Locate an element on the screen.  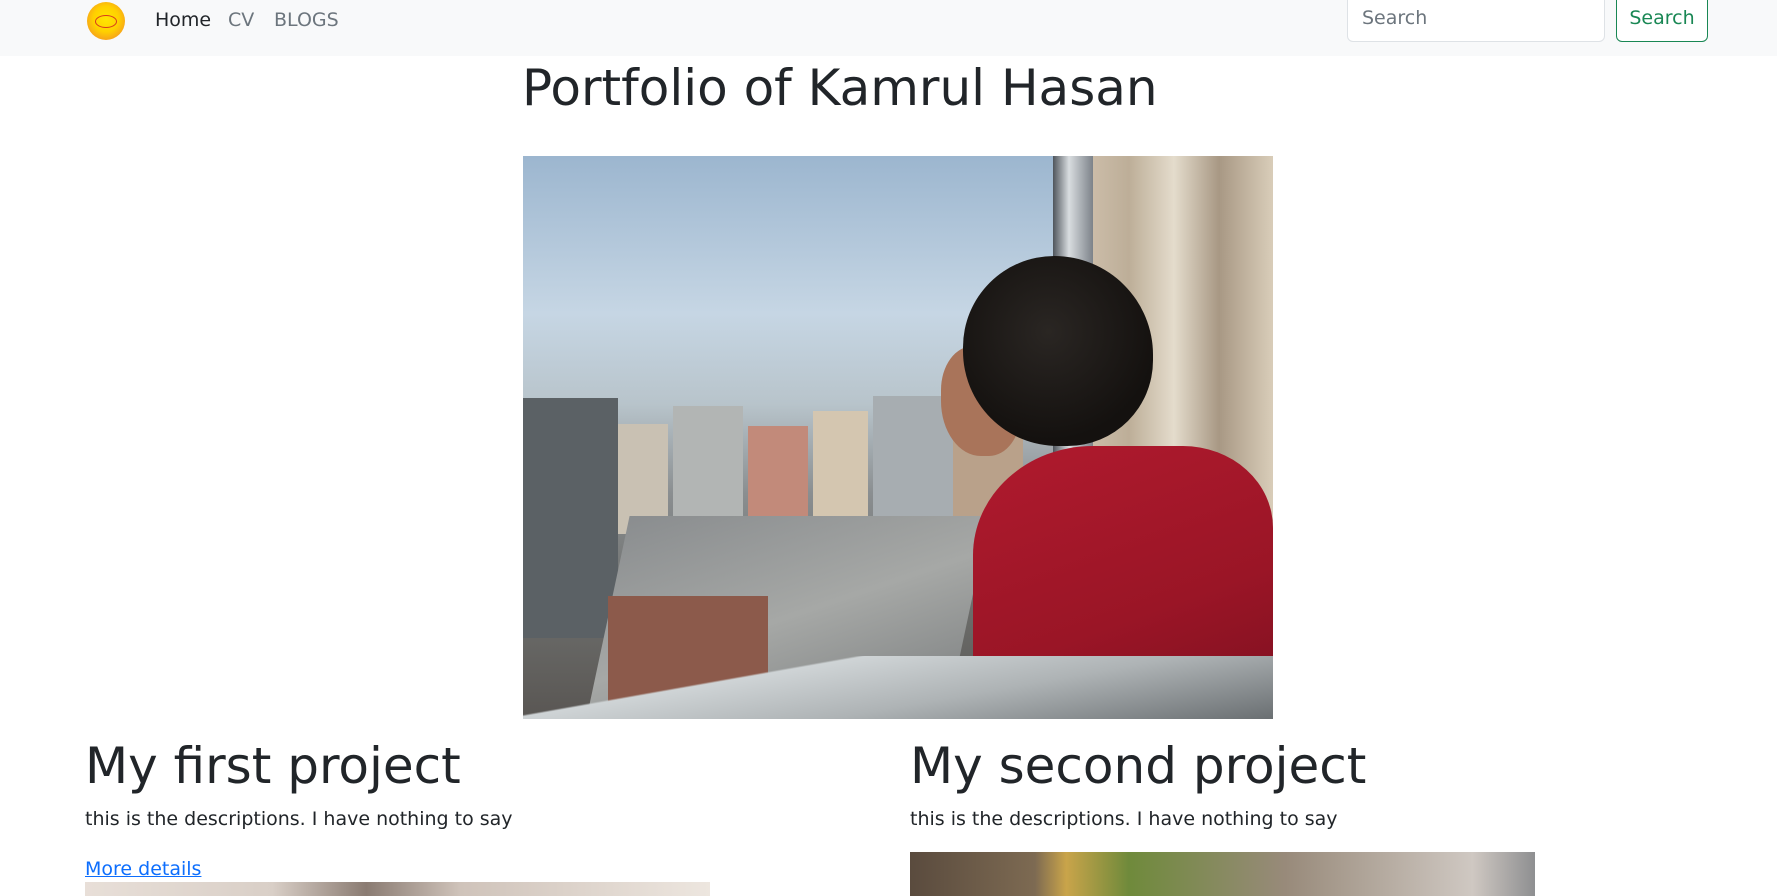
project-title: My second project is located at coordinates (1138, 766).